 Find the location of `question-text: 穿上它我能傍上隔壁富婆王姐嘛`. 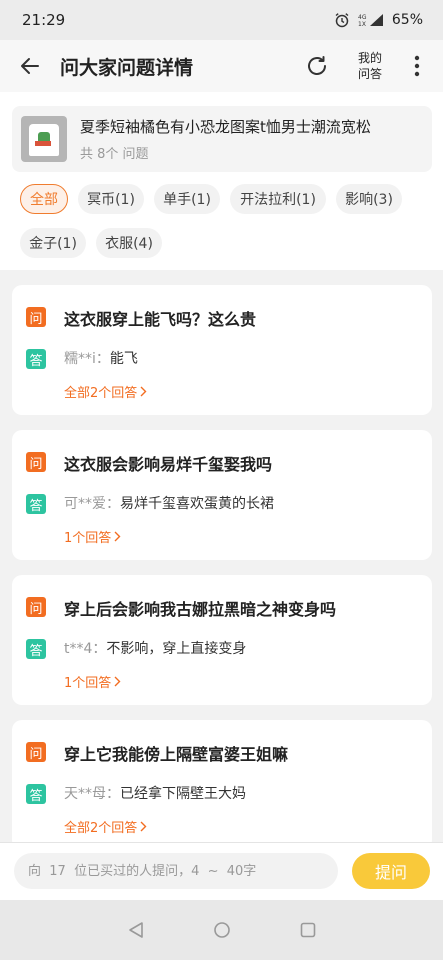

question-text: 穿上它我能傍上隔壁富婆王姐嘛 is located at coordinates (176, 754).